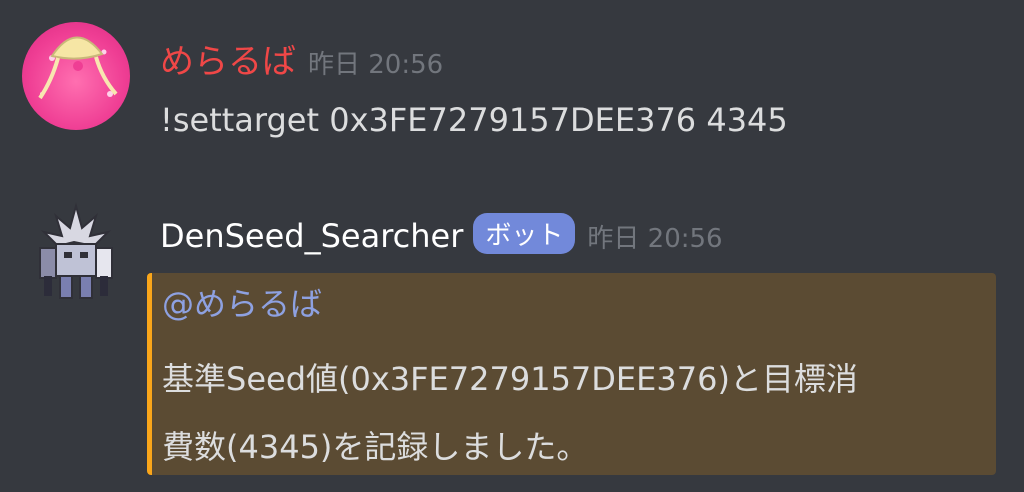 Image resolution: width=1024 pixels, height=492 pixels. What do you see at coordinates (228, 58) in the screenshot?
I see `username: めらるば` at bounding box center [228, 58].